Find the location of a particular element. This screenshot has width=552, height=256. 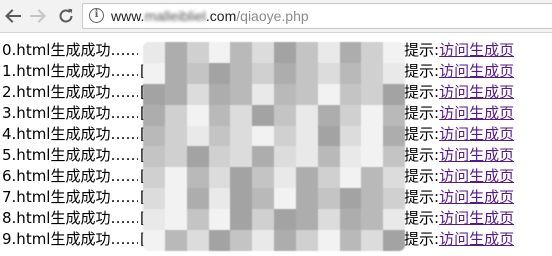

back-arrow-icon is located at coordinates (13, 16).